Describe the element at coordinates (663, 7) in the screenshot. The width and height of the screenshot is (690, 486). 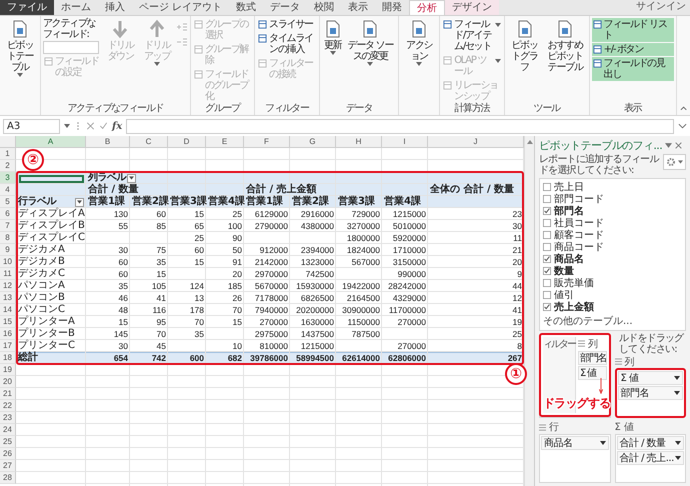
I see `sign-in-link: サインイン` at that location.